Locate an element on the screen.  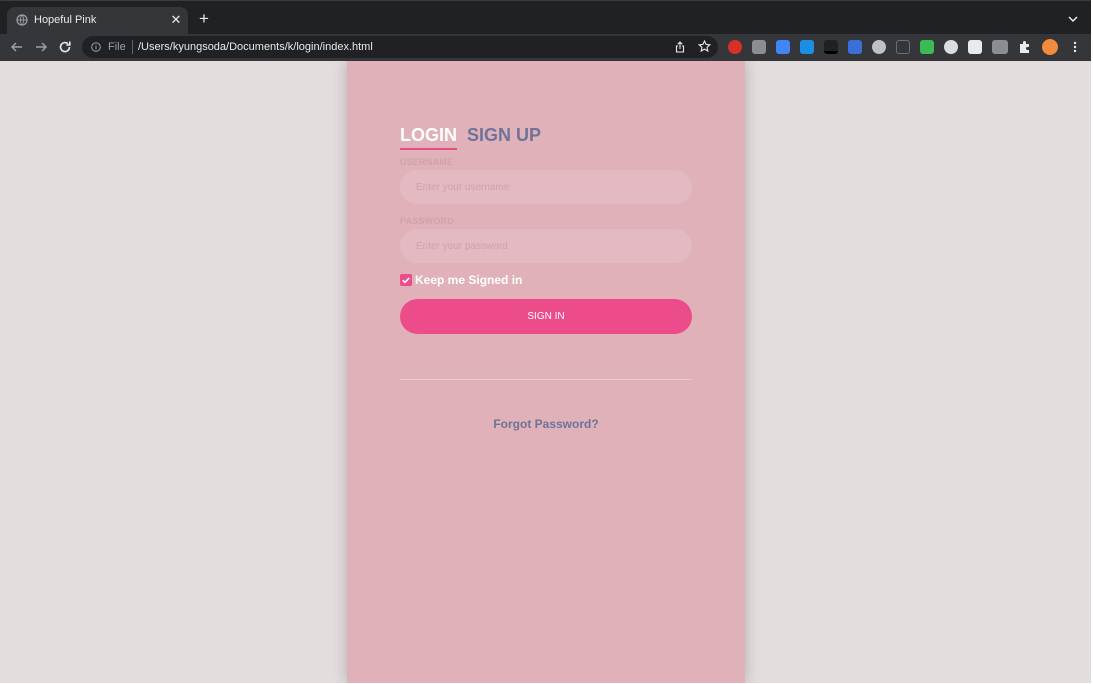
gray-extension-icon is located at coordinates (759, 47).